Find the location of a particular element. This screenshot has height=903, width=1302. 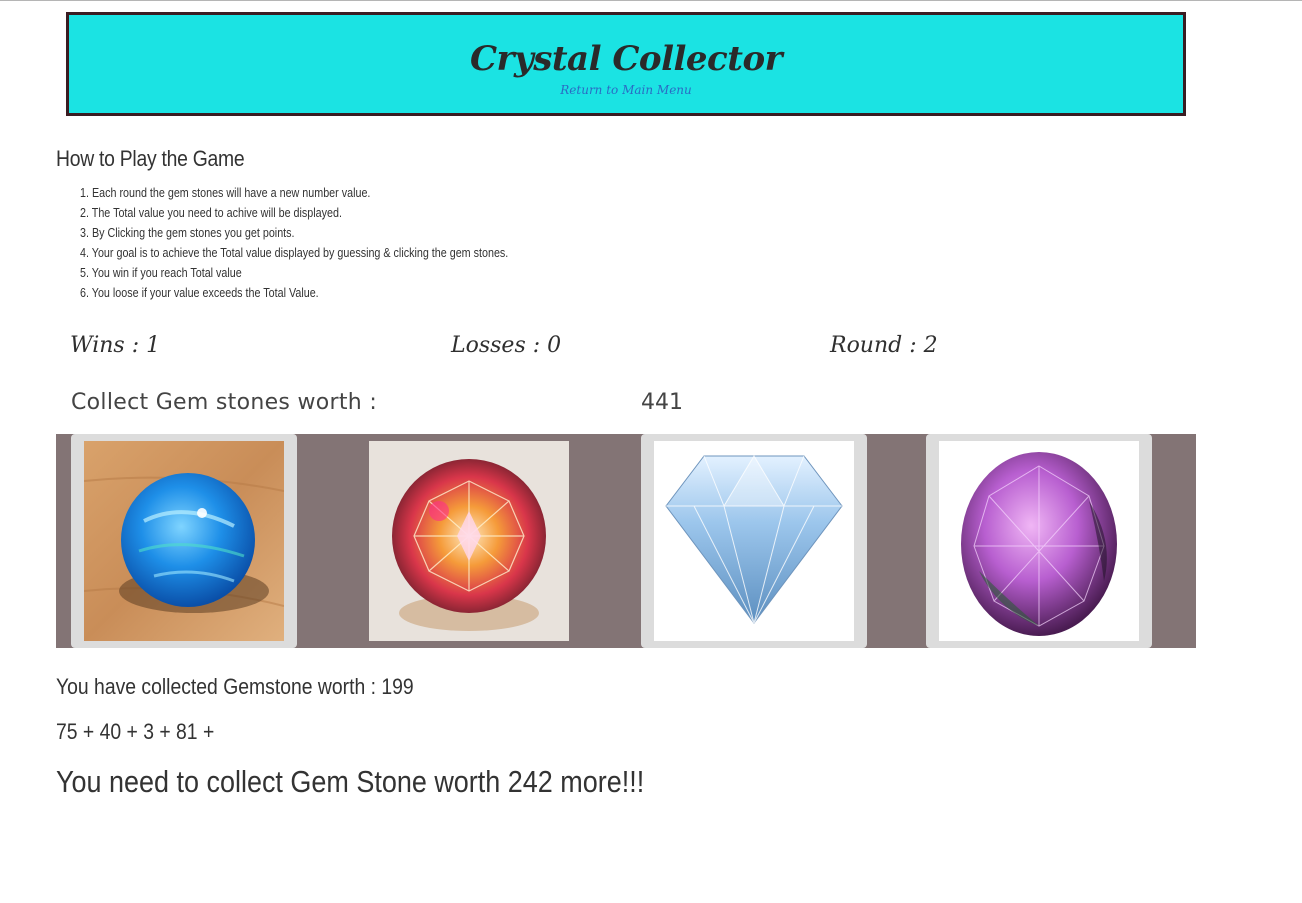

game-title: Crystal Collector is located at coordinates (626, 59).